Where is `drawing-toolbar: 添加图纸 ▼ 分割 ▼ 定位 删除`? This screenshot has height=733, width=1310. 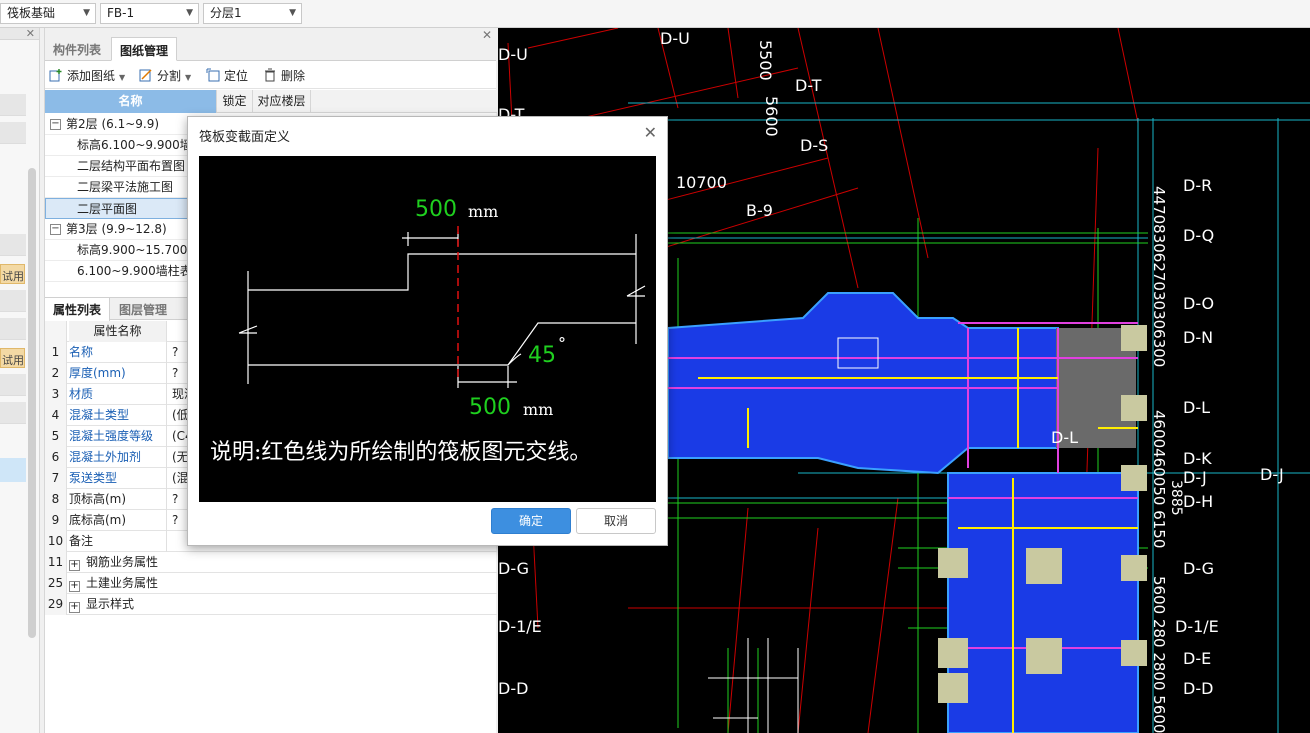
drawing-toolbar: 添加图纸 ▼ 分割 ▼ 定位 删除 is located at coordinates (270, 75).